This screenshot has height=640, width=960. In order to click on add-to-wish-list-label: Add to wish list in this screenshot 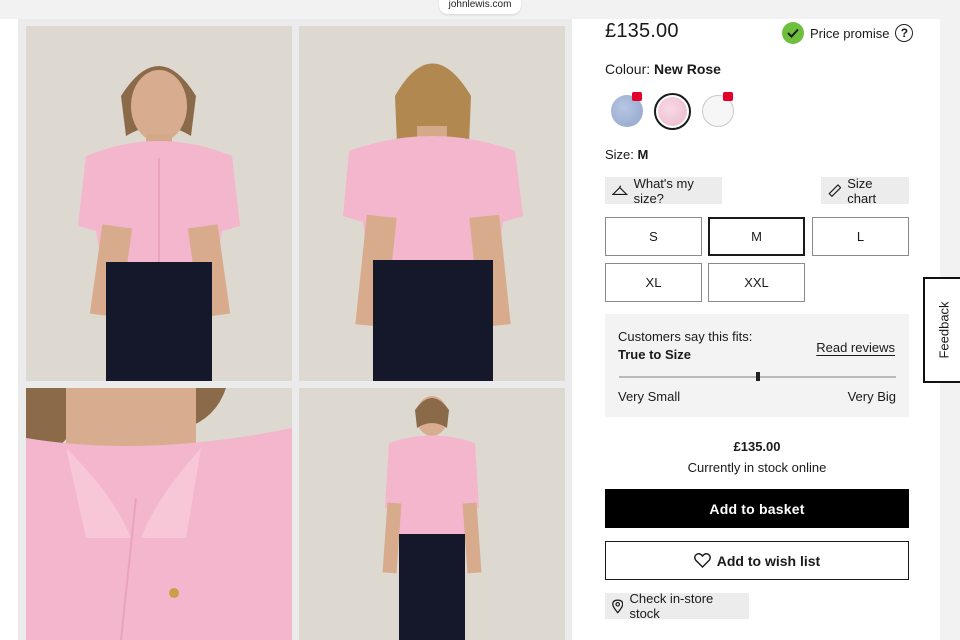, I will do `click(768, 560)`.